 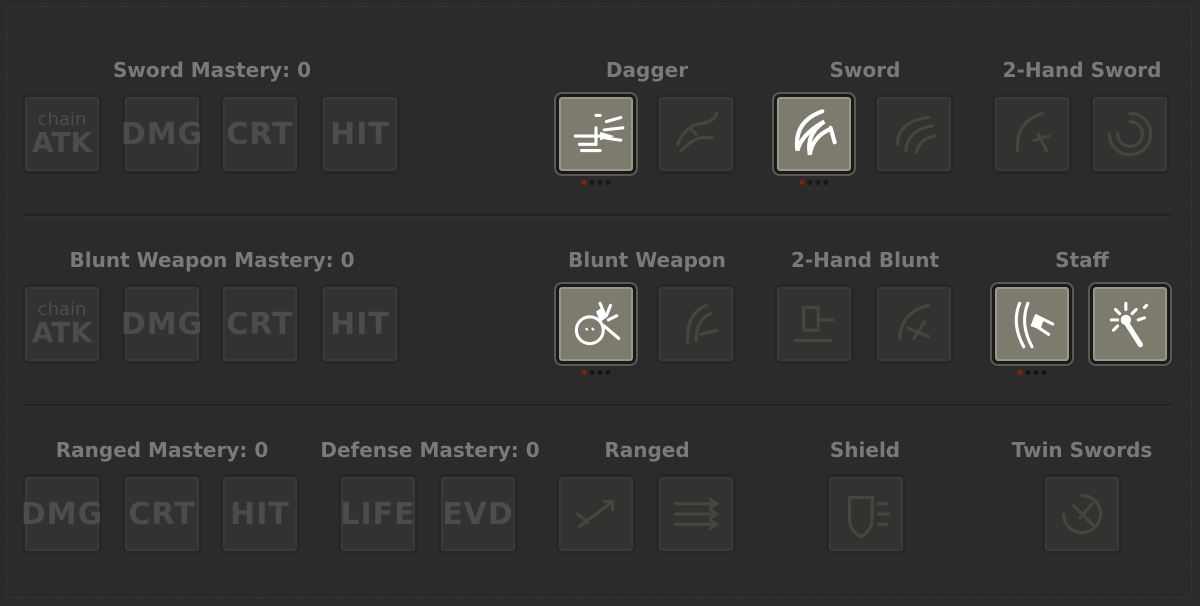 What do you see at coordinates (596, 182) in the screenshot?
I see `dagger-rank-dots` at bounding box center [596, 182].